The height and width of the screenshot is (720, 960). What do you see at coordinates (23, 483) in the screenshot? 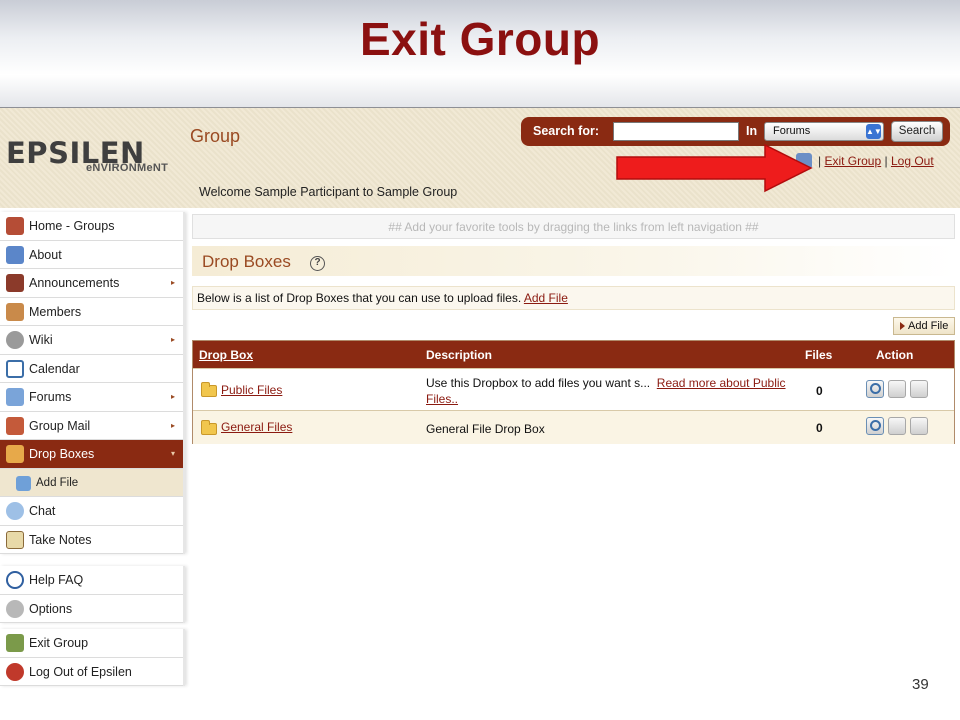
I see `add-file-icon` at bounding box center [23, 483].